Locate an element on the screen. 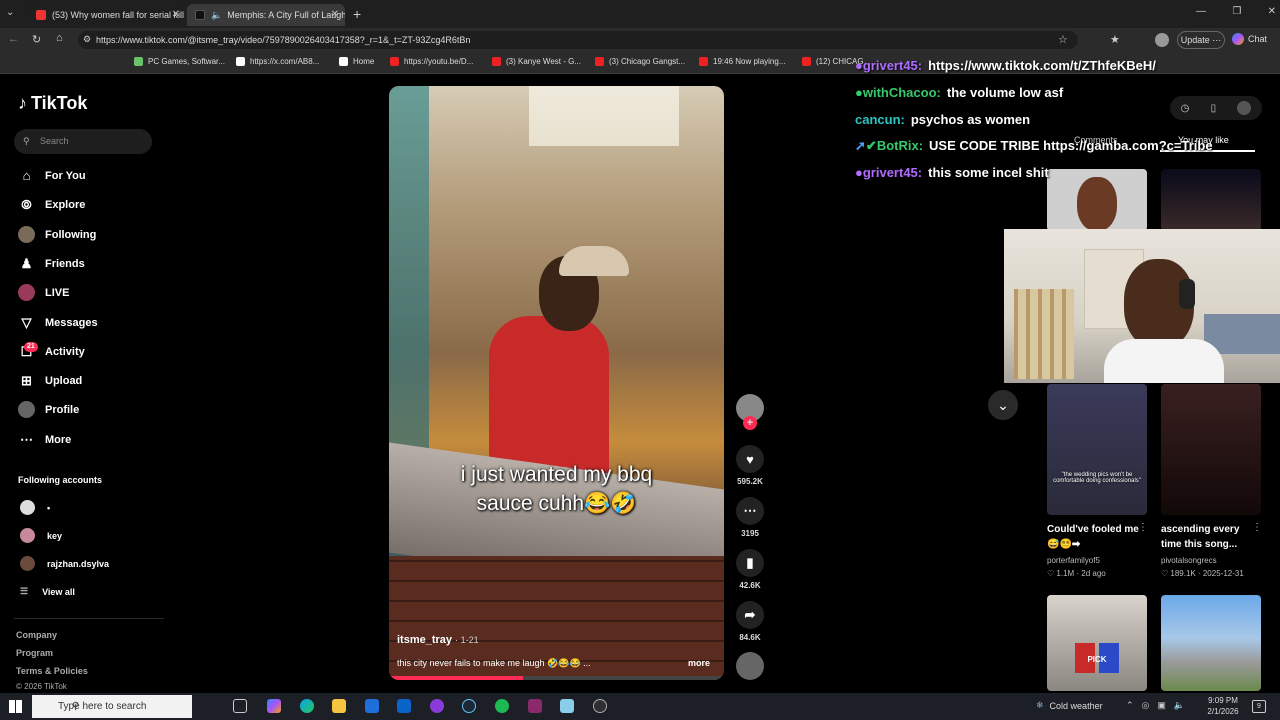 The image size is (1280, 720). back-icon: ← is located at coordinates (13, 39).